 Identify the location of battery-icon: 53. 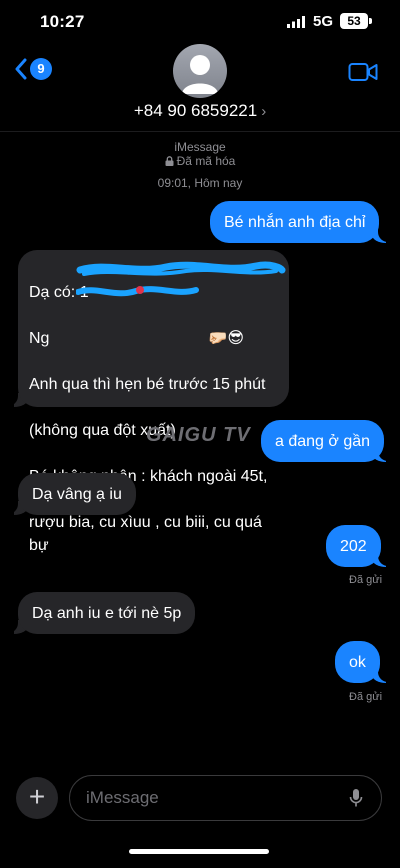
(354, 21).